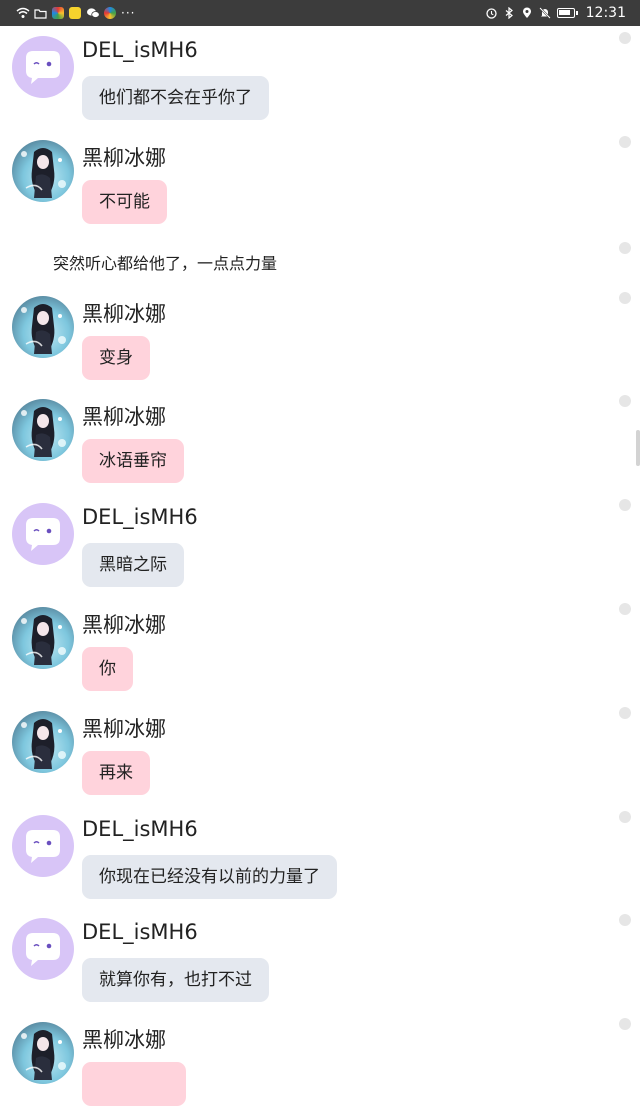 This screenshot has height=1106, width=640. I want to click on status-right-icons: 12:31, so click(555, 13).